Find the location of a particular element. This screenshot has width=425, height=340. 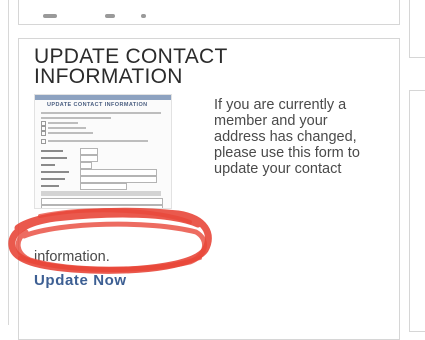

update-now-link: Update Now is located at coordinates (80, 280).